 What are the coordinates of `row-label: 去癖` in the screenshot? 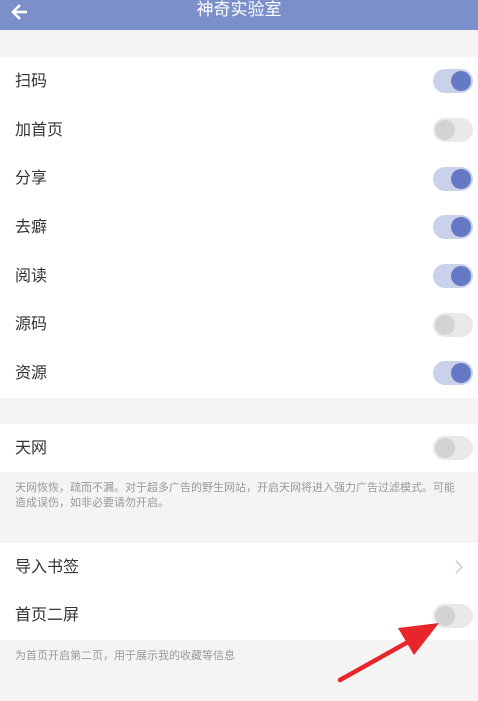 It's located at (31, 227).